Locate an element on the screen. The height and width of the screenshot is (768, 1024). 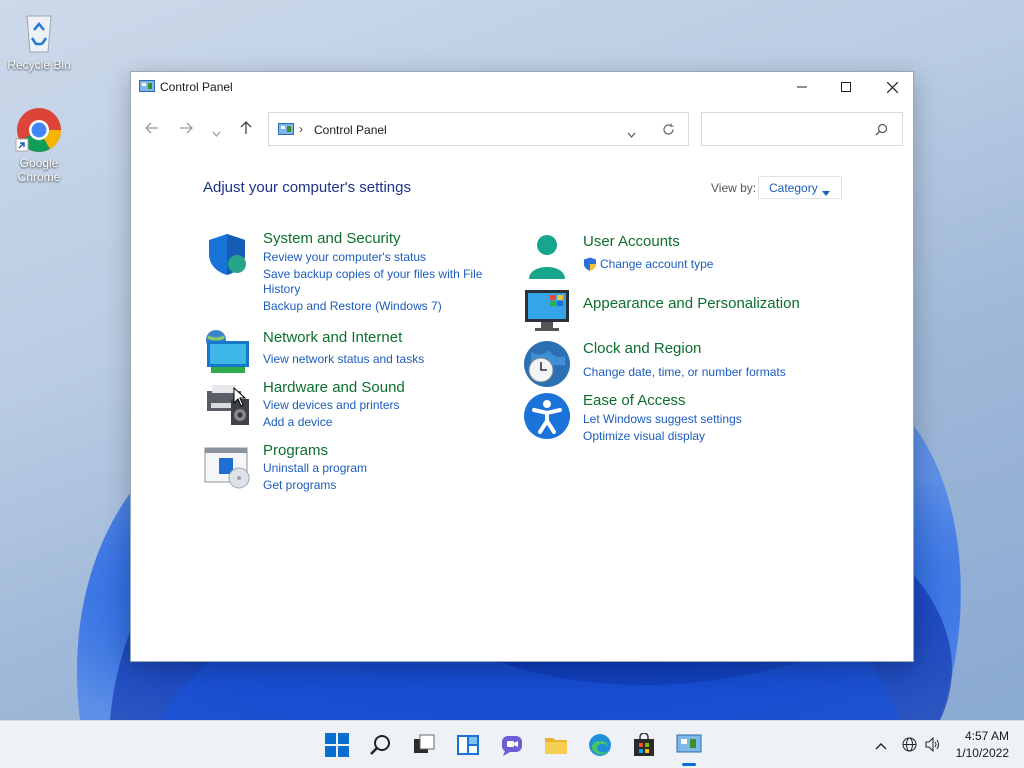
store-button is located at coordinates (644, 744).